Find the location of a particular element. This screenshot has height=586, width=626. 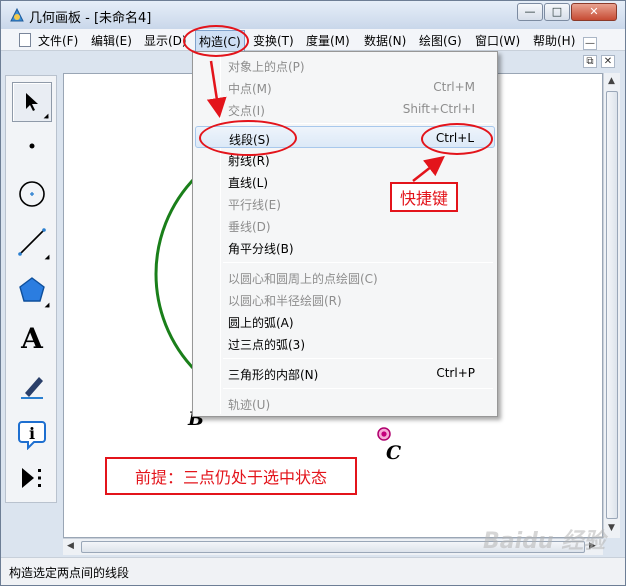

polygon-tool is located at coordinates (32, 290).